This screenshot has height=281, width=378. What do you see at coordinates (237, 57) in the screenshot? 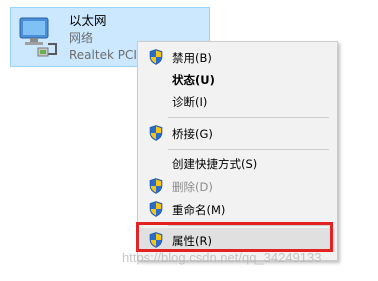
I see `menu-item-disable: 禁用(B)` at bounding box center [237, 57].